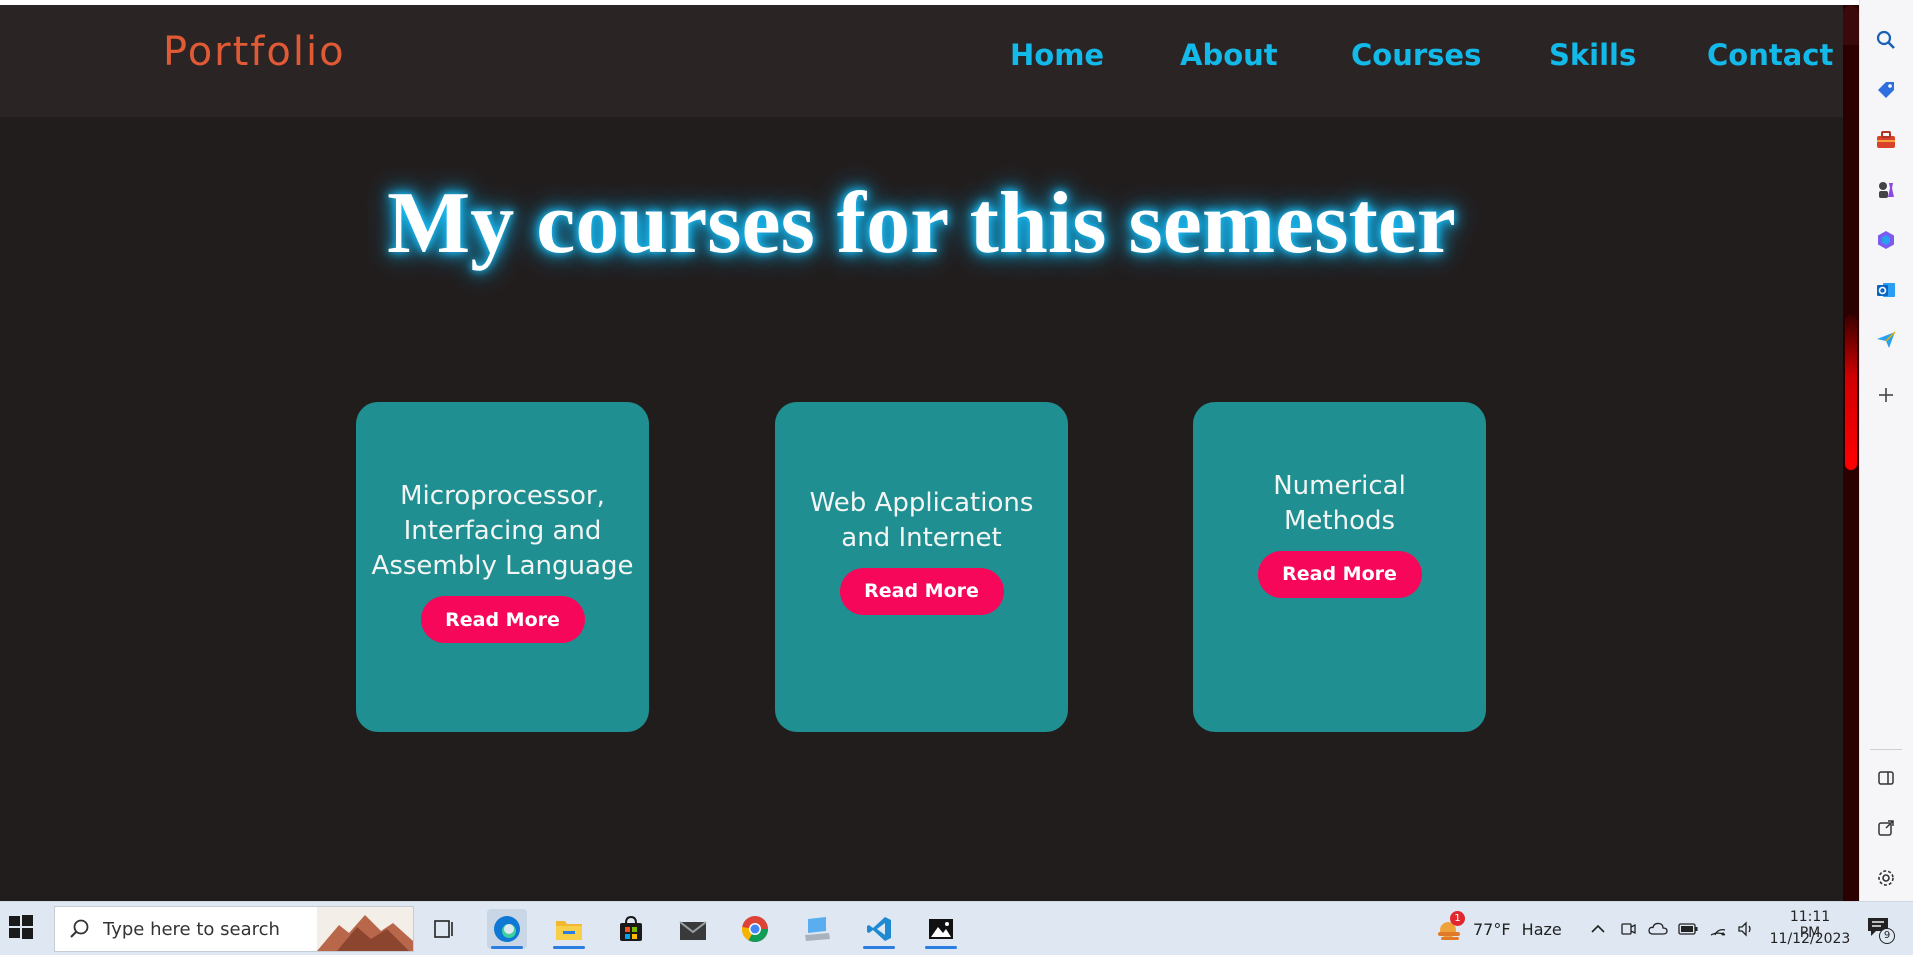 Image resolution: width=1913 pixels, height=955 pixels. What do you see at coordinates (817, 929) in the screenshot?
I see `this-pc-icon` at bounding box center [817, 929].